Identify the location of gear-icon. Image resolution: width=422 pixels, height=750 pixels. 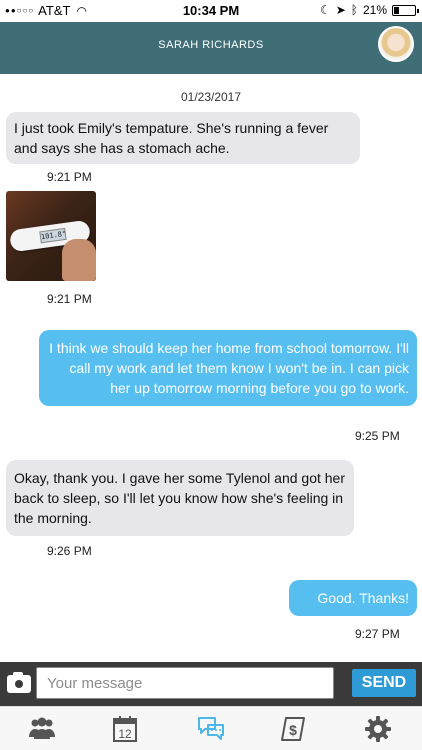
(378, 729).